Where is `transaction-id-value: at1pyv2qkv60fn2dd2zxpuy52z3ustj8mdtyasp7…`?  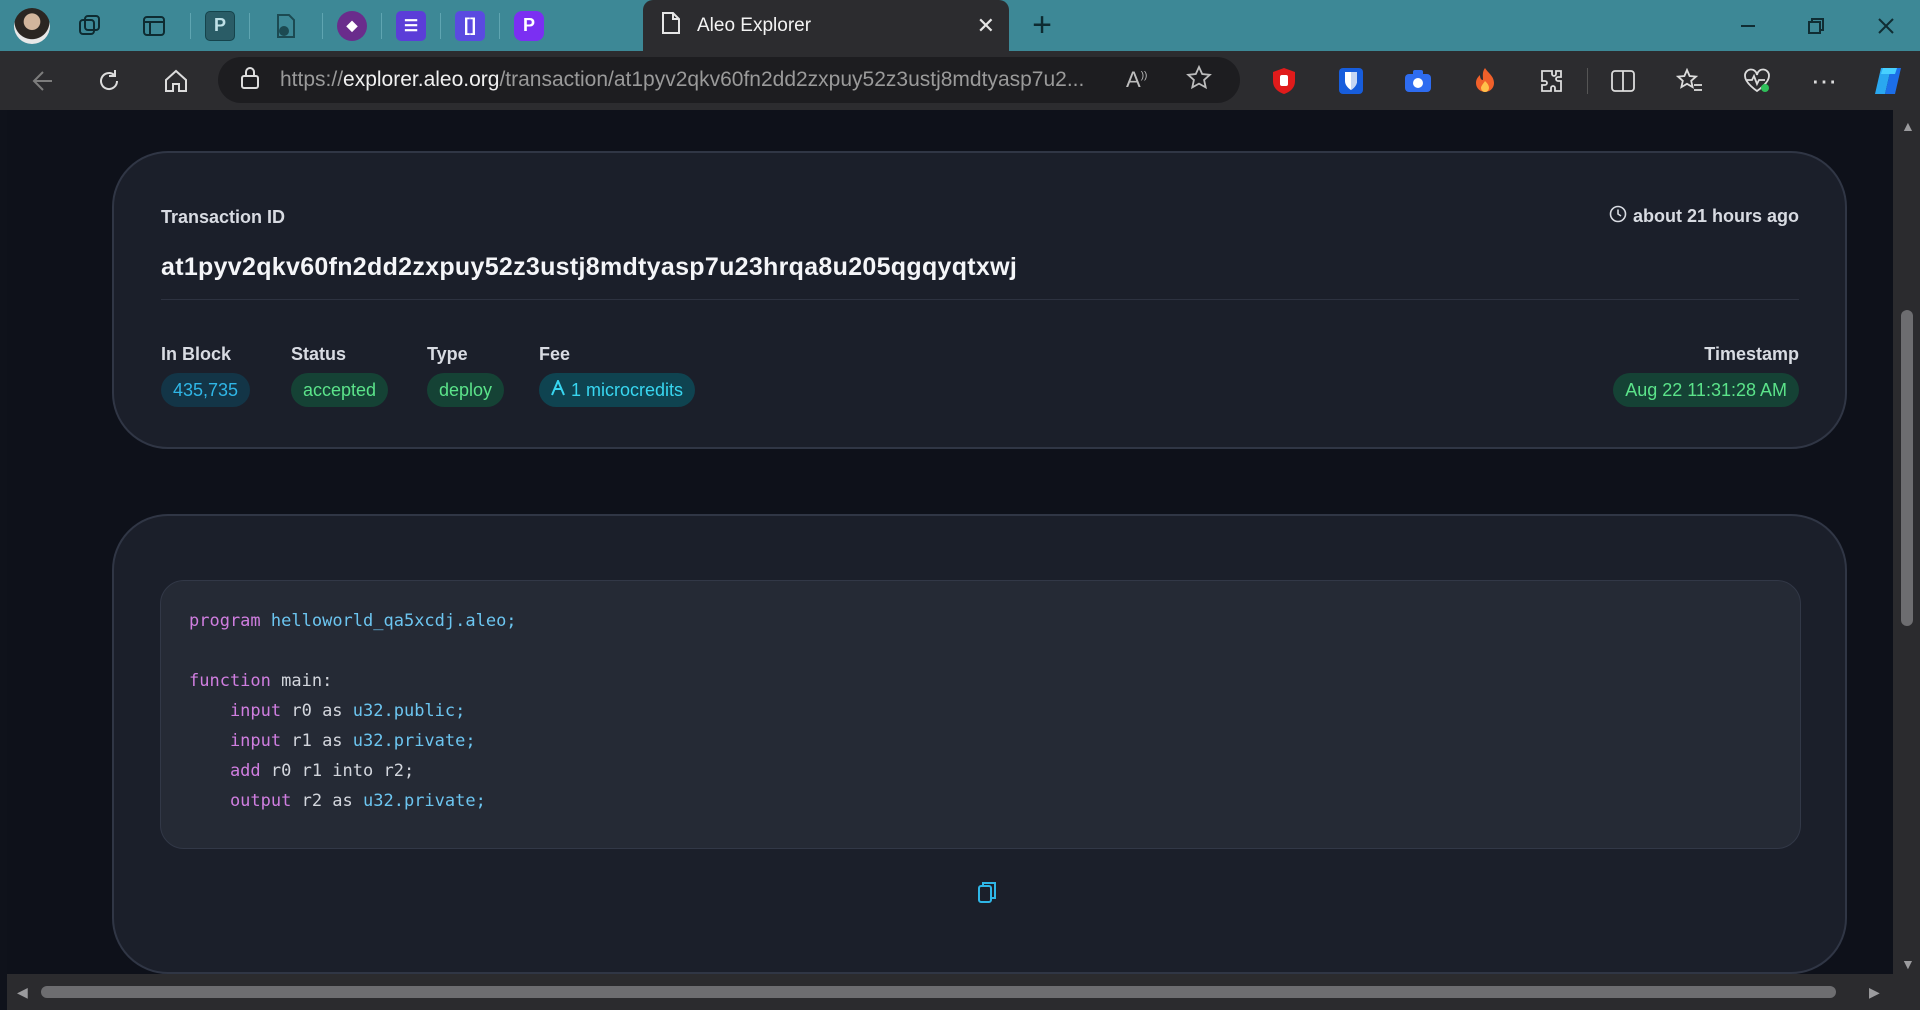
transaction-id-value: at1pyv2qkv60fn2dd2zxpuy52z3ustj8mdtyasp7… is located at coordinates (589, 267).